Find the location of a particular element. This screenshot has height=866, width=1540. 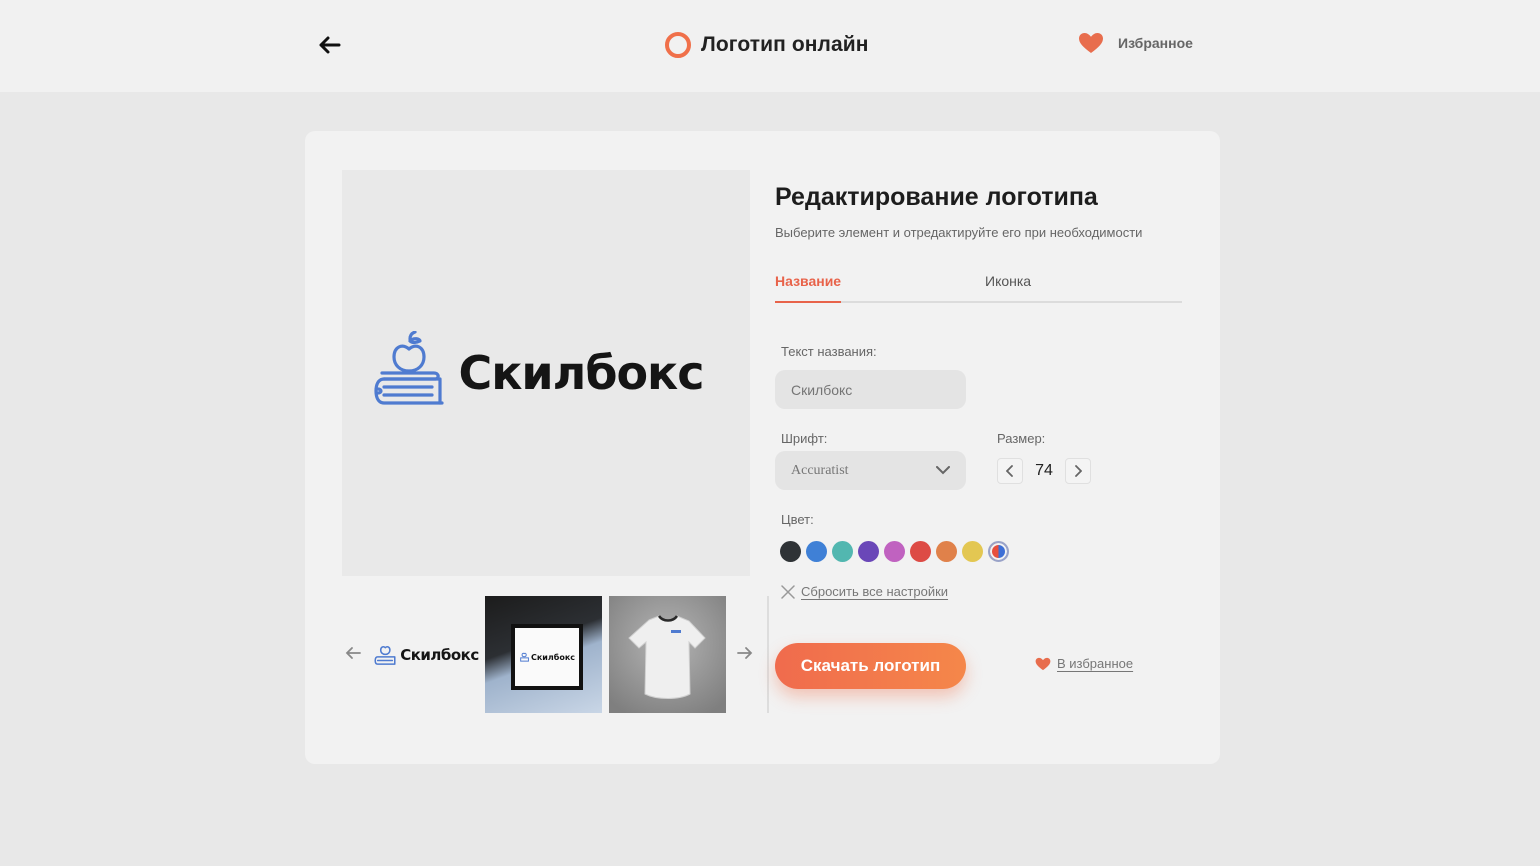

color-label: Цвет: is located at coordinates (797, 519).